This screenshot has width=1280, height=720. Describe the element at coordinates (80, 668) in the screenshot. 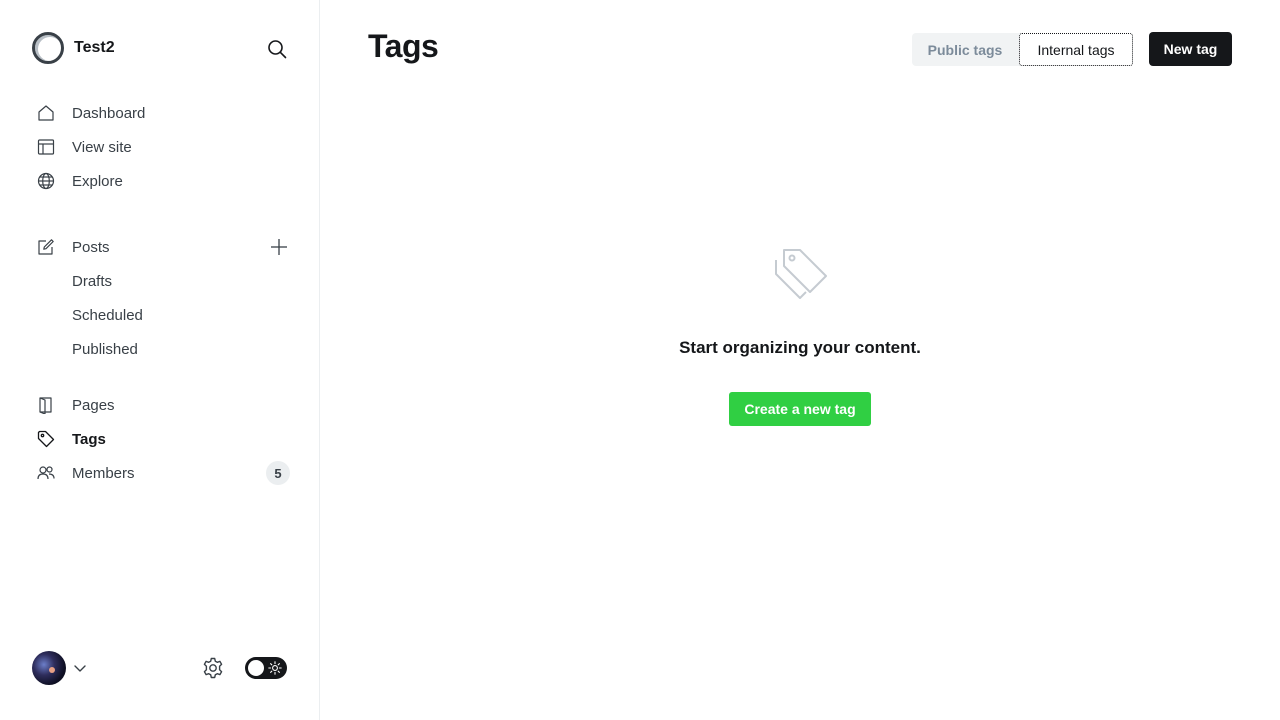

I see `chevron-down-icon` at that location.